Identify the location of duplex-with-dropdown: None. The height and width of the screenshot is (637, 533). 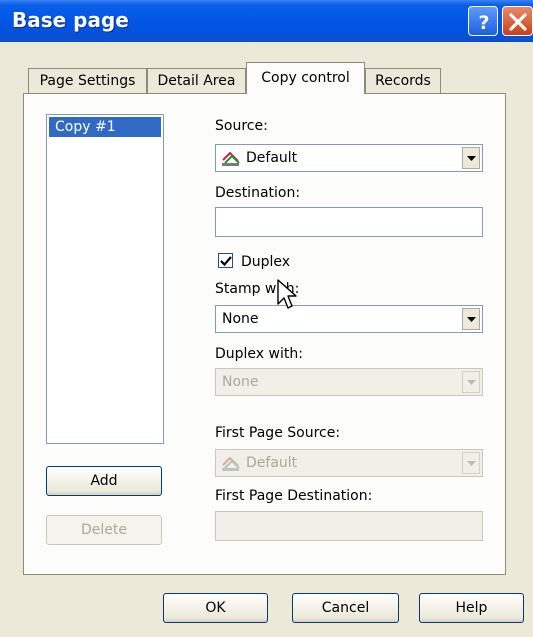
(349, 382).